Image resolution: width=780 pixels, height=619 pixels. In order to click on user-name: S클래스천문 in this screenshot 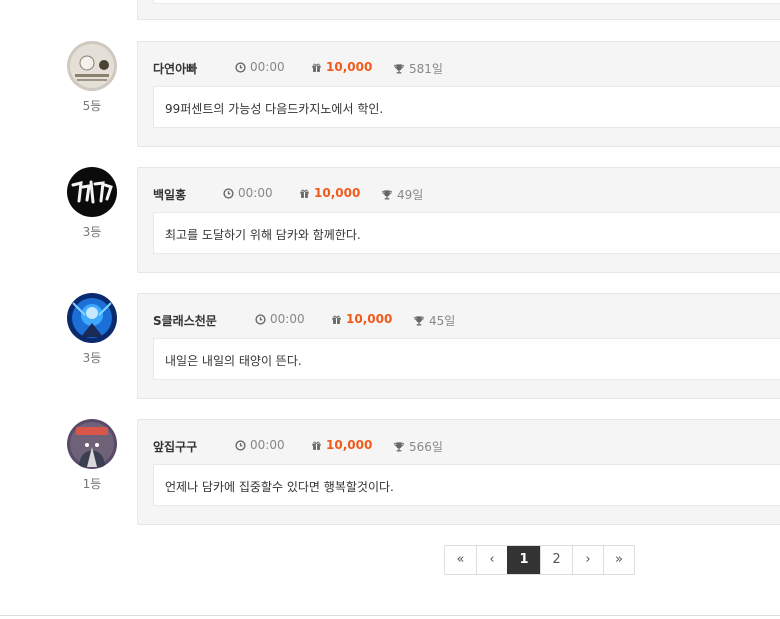, I will do `click(185, 320)`.